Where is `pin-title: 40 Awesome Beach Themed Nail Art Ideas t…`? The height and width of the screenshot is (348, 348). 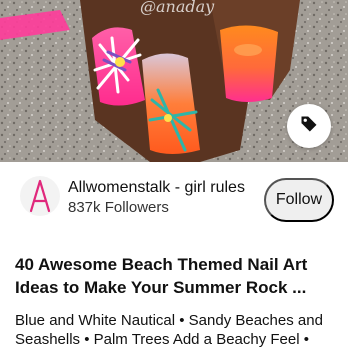 pin-title: 40 Awesome Beach Themed Nail Art Ideas t… is located at coordinates (161, 276).